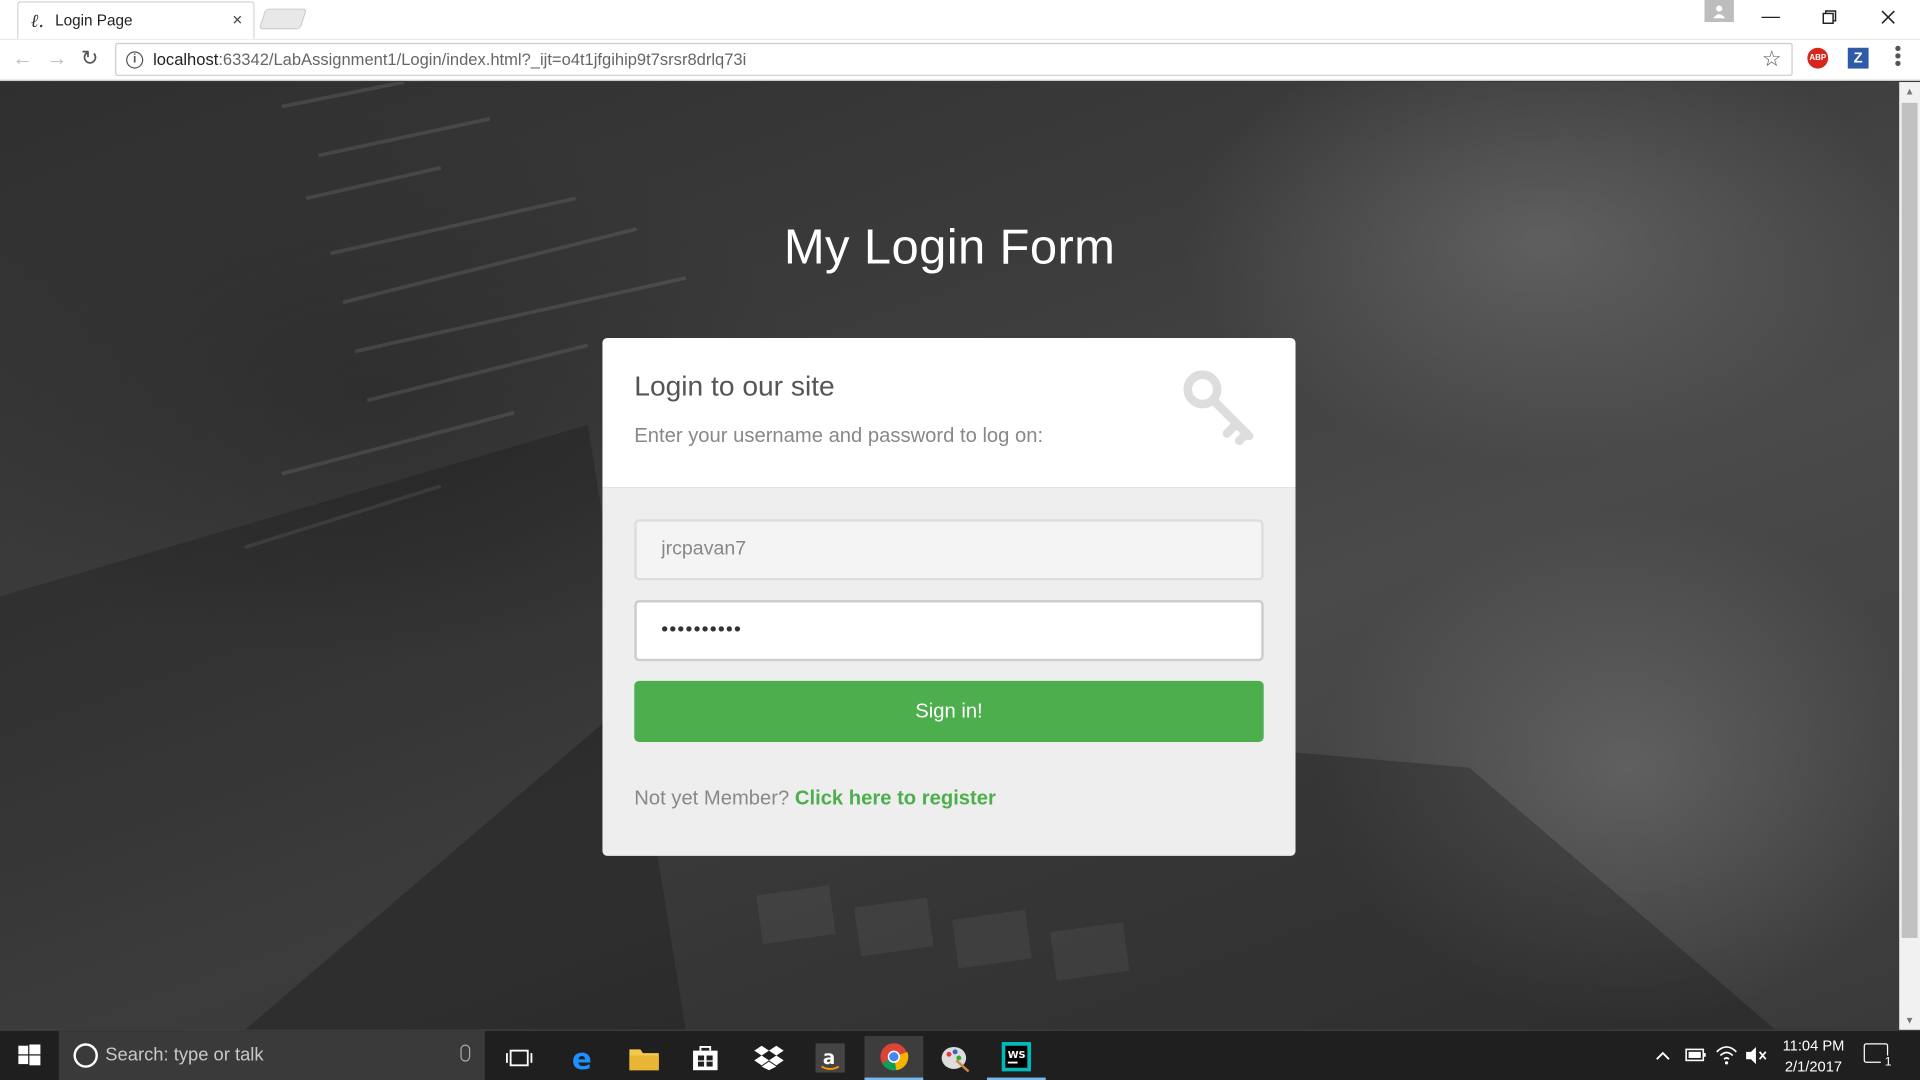 The image size is (1920, 1080). I want to click on taskbar-clock: 11:04 PM 2/1/2017, so click(1814, 1057).